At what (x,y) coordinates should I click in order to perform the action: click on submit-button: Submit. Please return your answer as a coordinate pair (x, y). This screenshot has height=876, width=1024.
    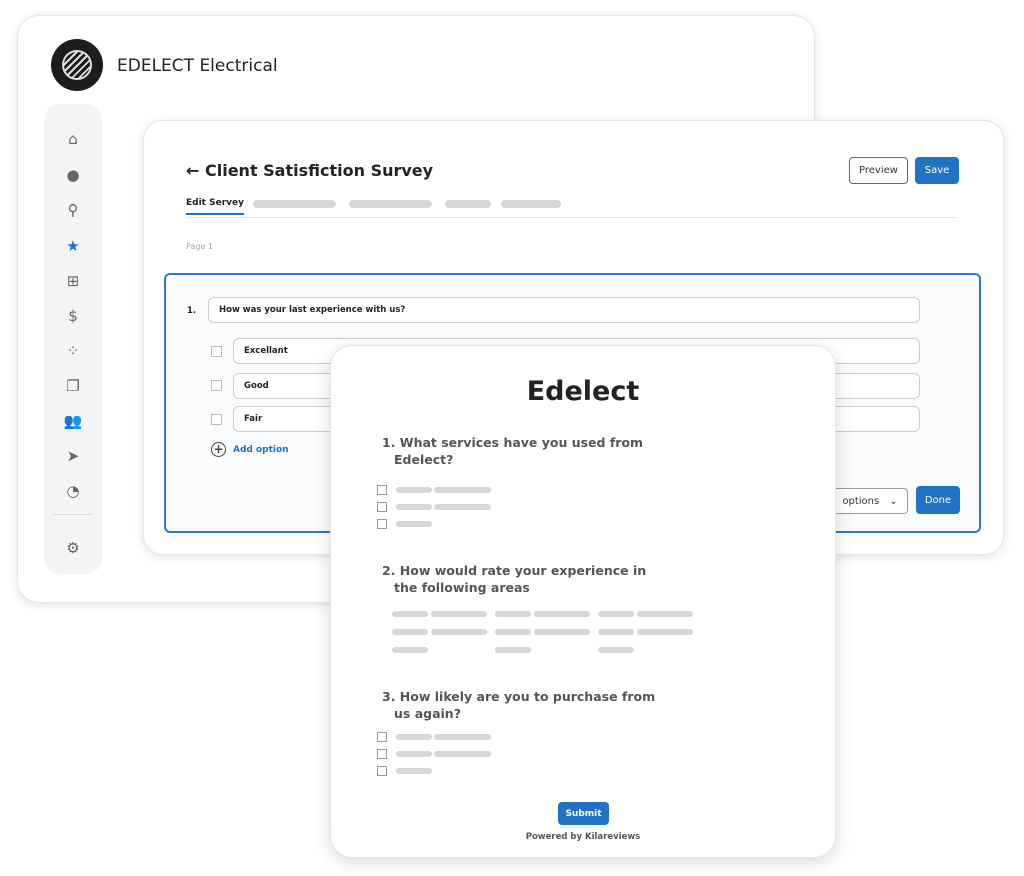
    Looking at the image, I should click on (583, 813).